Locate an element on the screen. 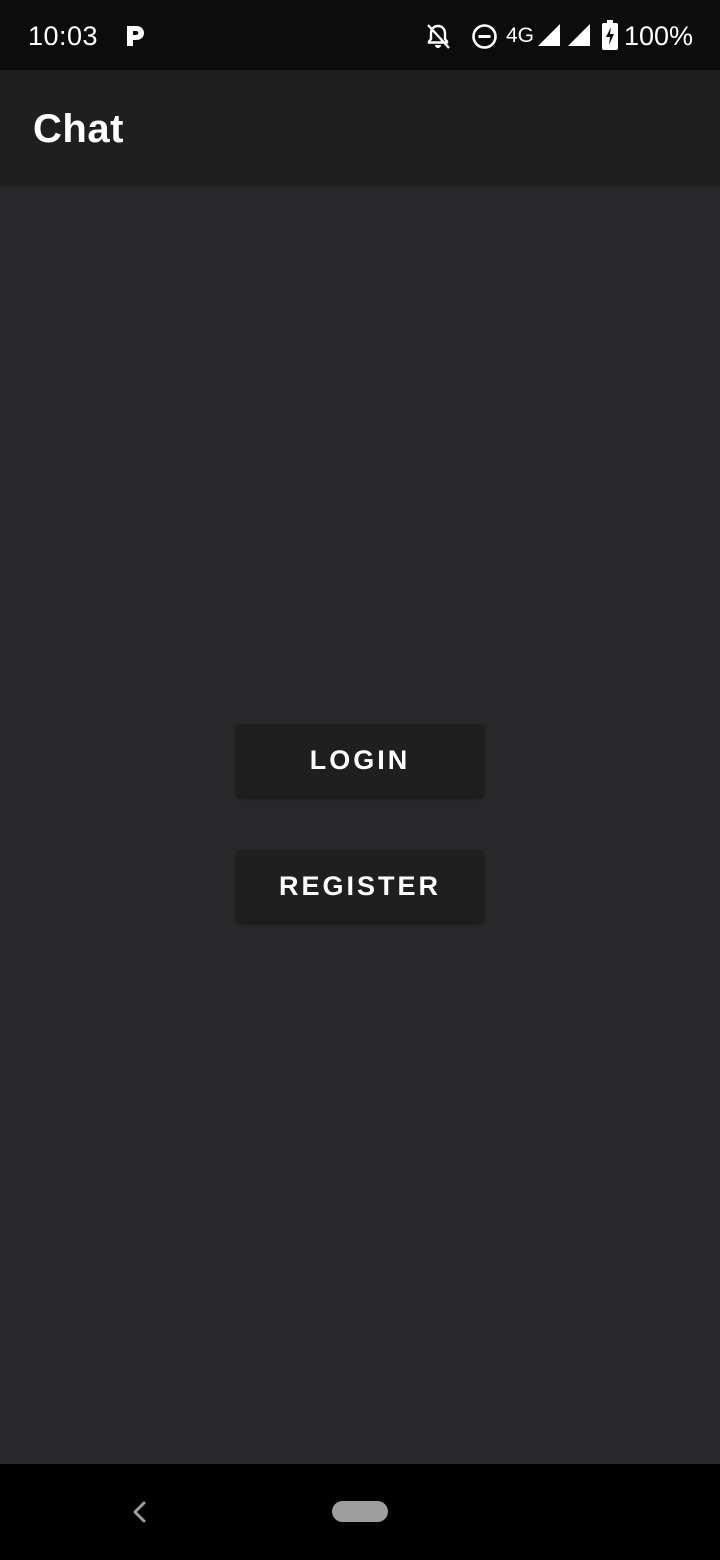 The image size is (720, 1560). page-title: Chat is located at coordinates (78, 129).